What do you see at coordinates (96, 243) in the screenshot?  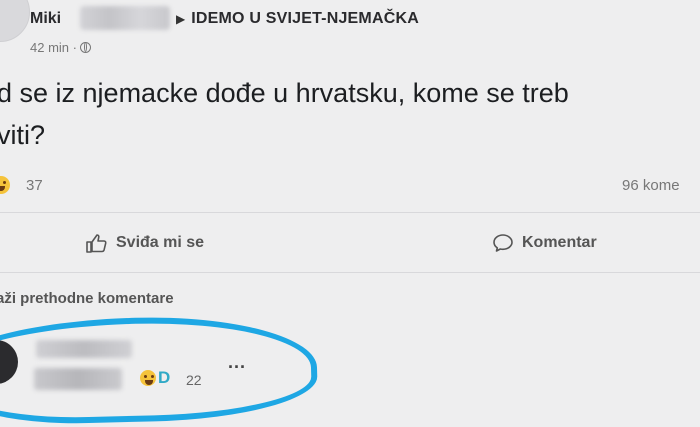 I see `like-thumb-icon` at bounding box center [96, 243].